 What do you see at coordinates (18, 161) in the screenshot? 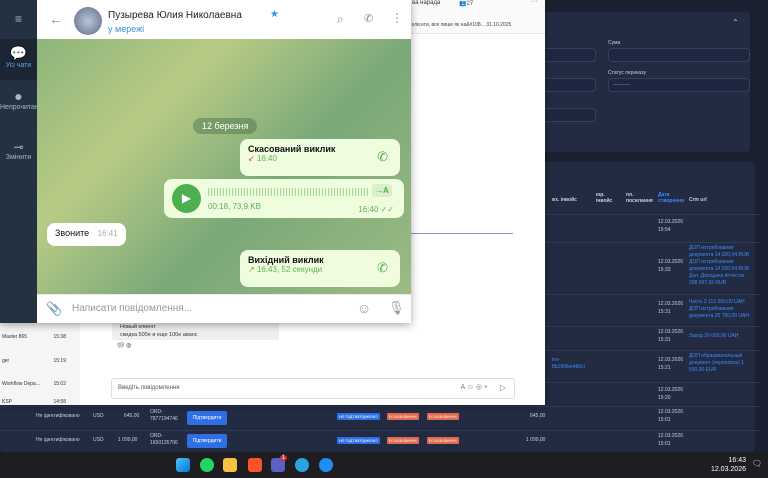
I see `telegram-sidebar: ≡ 💬Усі чати ●Непрочитано ⊸Змінити` at bounding box center [18, 161].